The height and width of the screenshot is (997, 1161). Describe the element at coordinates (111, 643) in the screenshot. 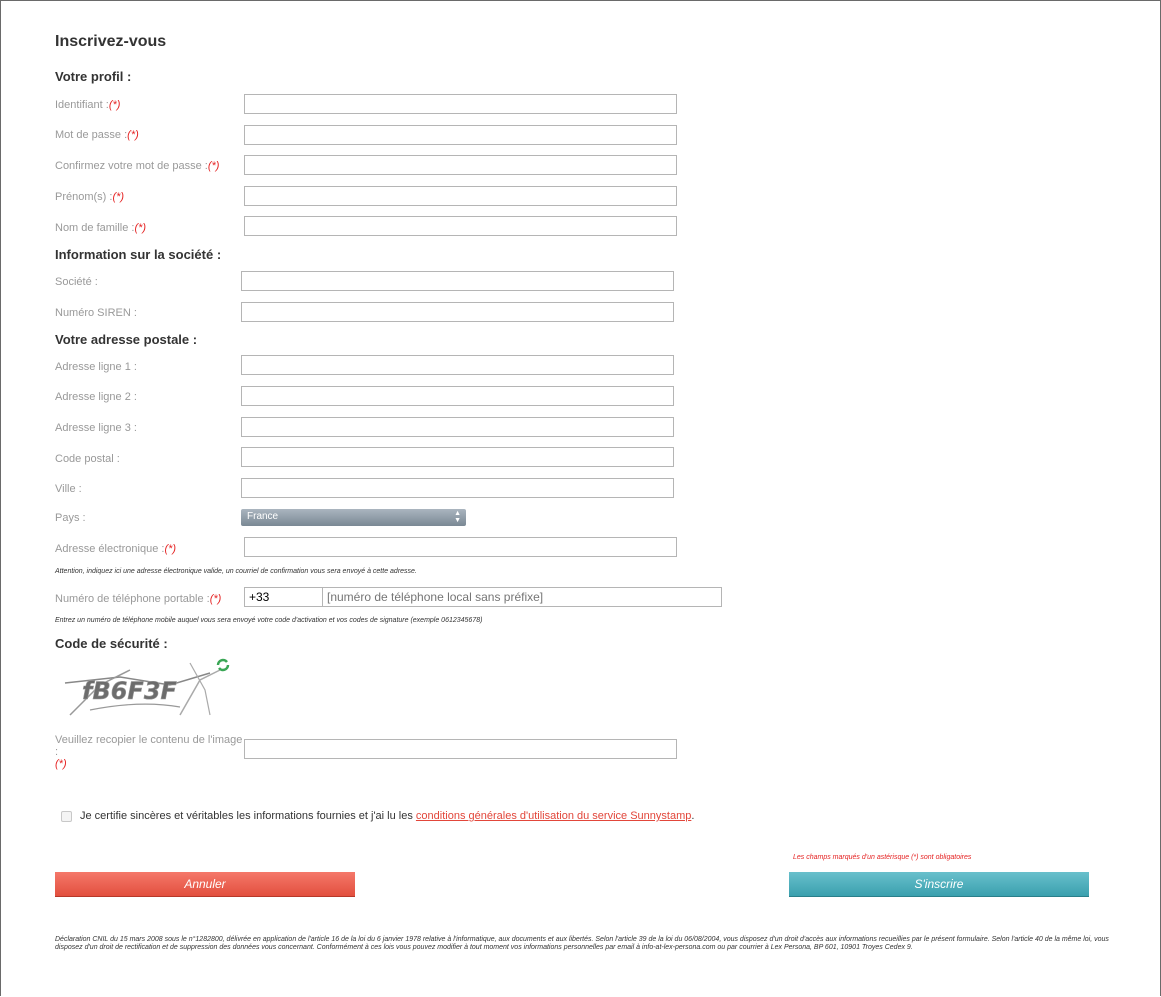

I see `section-security-title: Code de sécurité :` at that location.